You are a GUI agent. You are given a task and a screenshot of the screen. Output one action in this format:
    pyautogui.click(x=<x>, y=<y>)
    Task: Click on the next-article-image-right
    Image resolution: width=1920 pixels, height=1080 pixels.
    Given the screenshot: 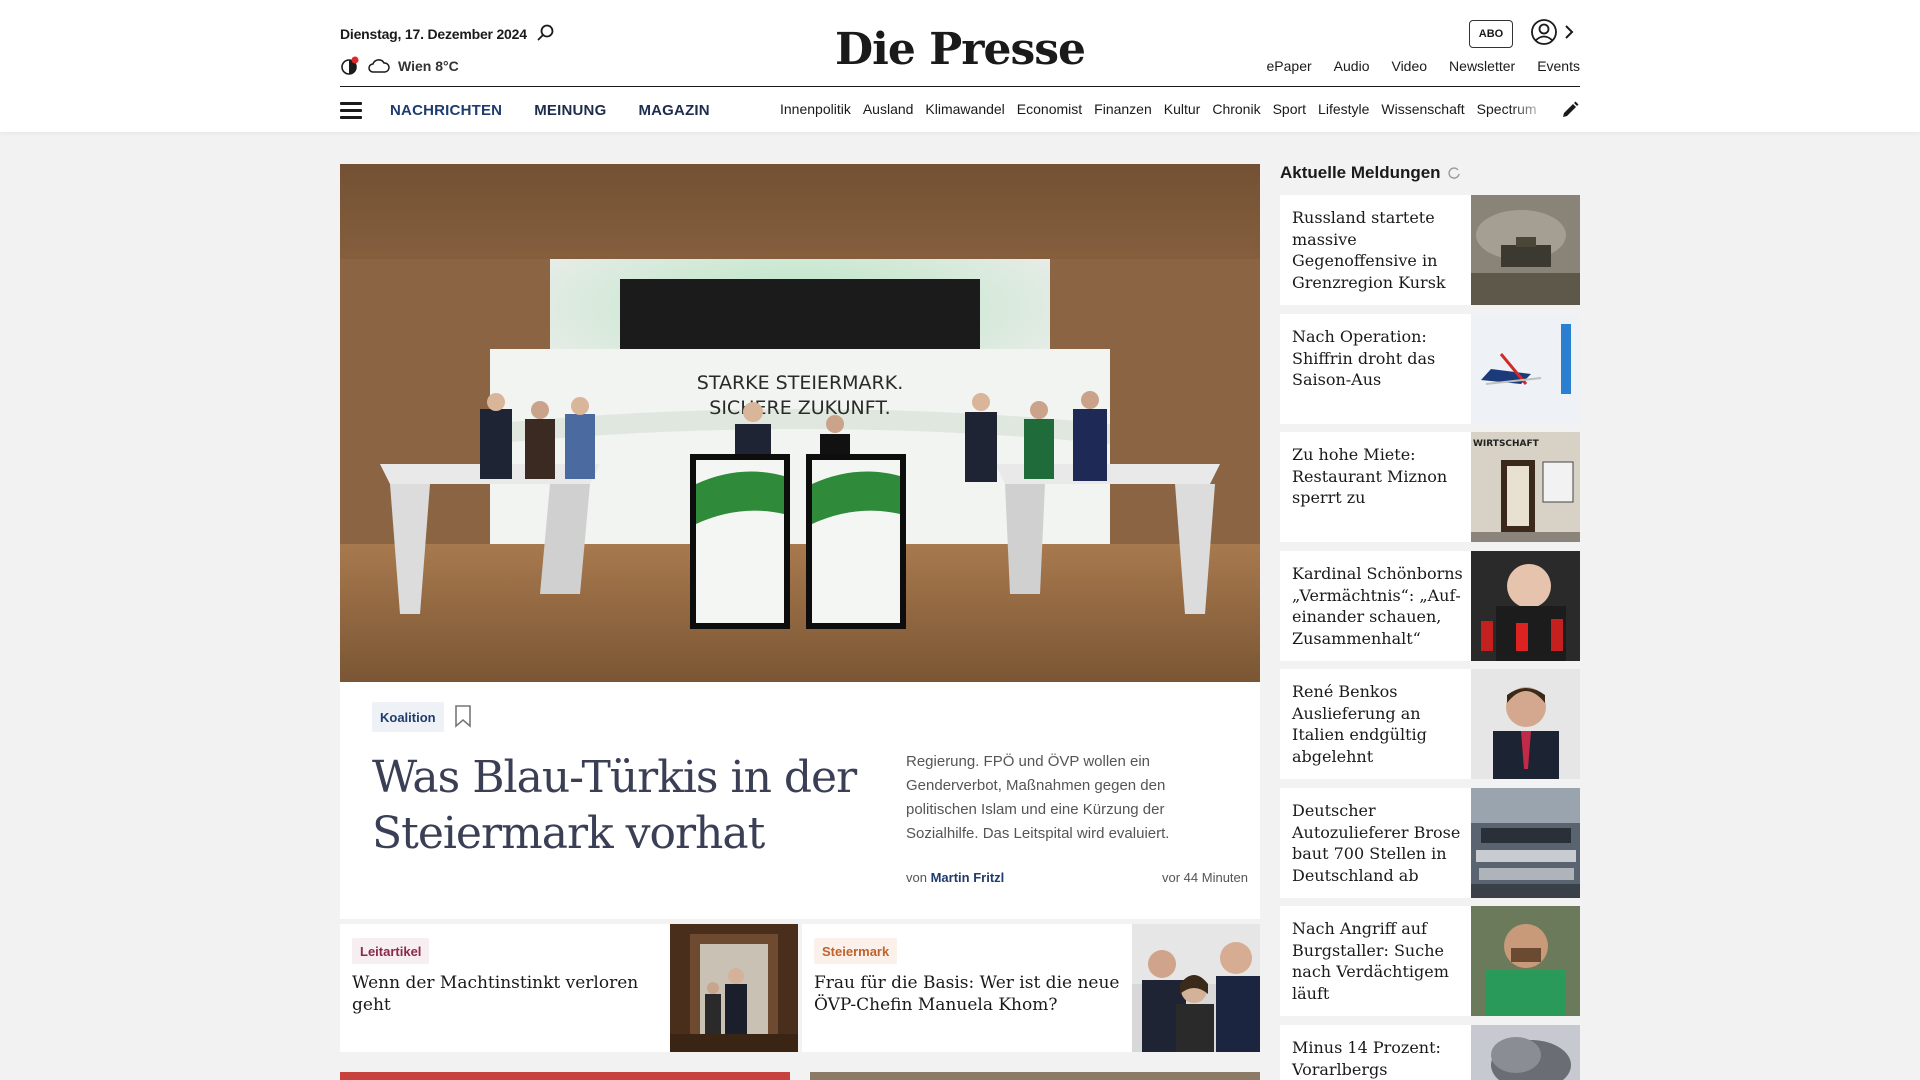 What is the action you would take?
    pyautogui.click(x=1035, y=1076)
    